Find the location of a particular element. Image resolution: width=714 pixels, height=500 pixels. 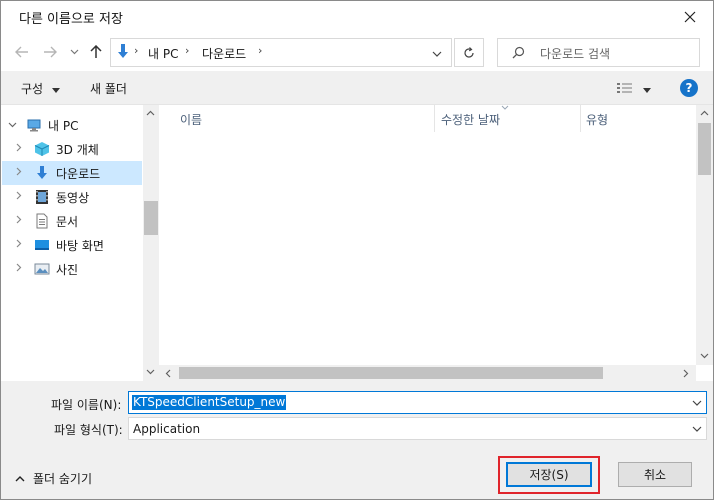

close-icon is located at coordinates (690, 16).